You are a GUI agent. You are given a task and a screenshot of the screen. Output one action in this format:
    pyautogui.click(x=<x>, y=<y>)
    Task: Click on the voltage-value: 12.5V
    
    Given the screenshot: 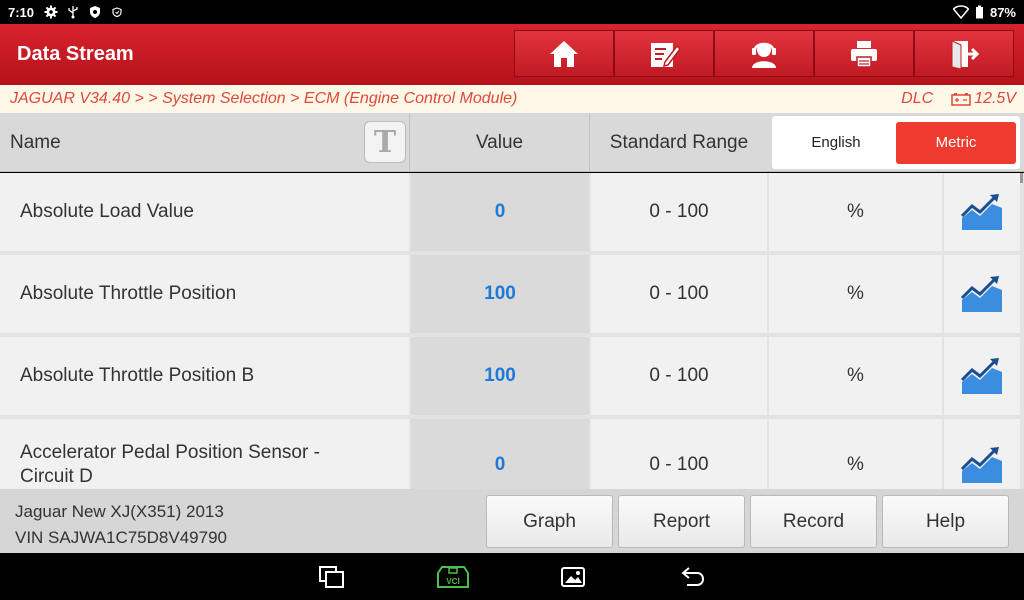 What is the action you would take?
    pyautogui.click(x=995, y=98)
    